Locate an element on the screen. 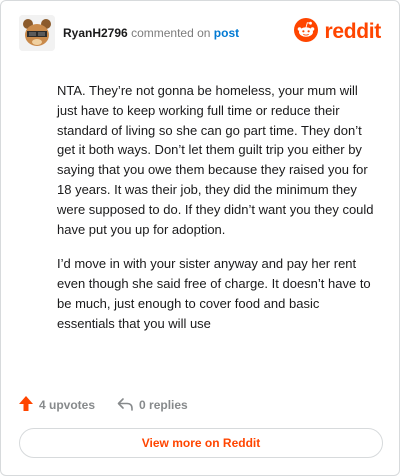  upvote-arrow-icon is located at coordinates (29, 405).